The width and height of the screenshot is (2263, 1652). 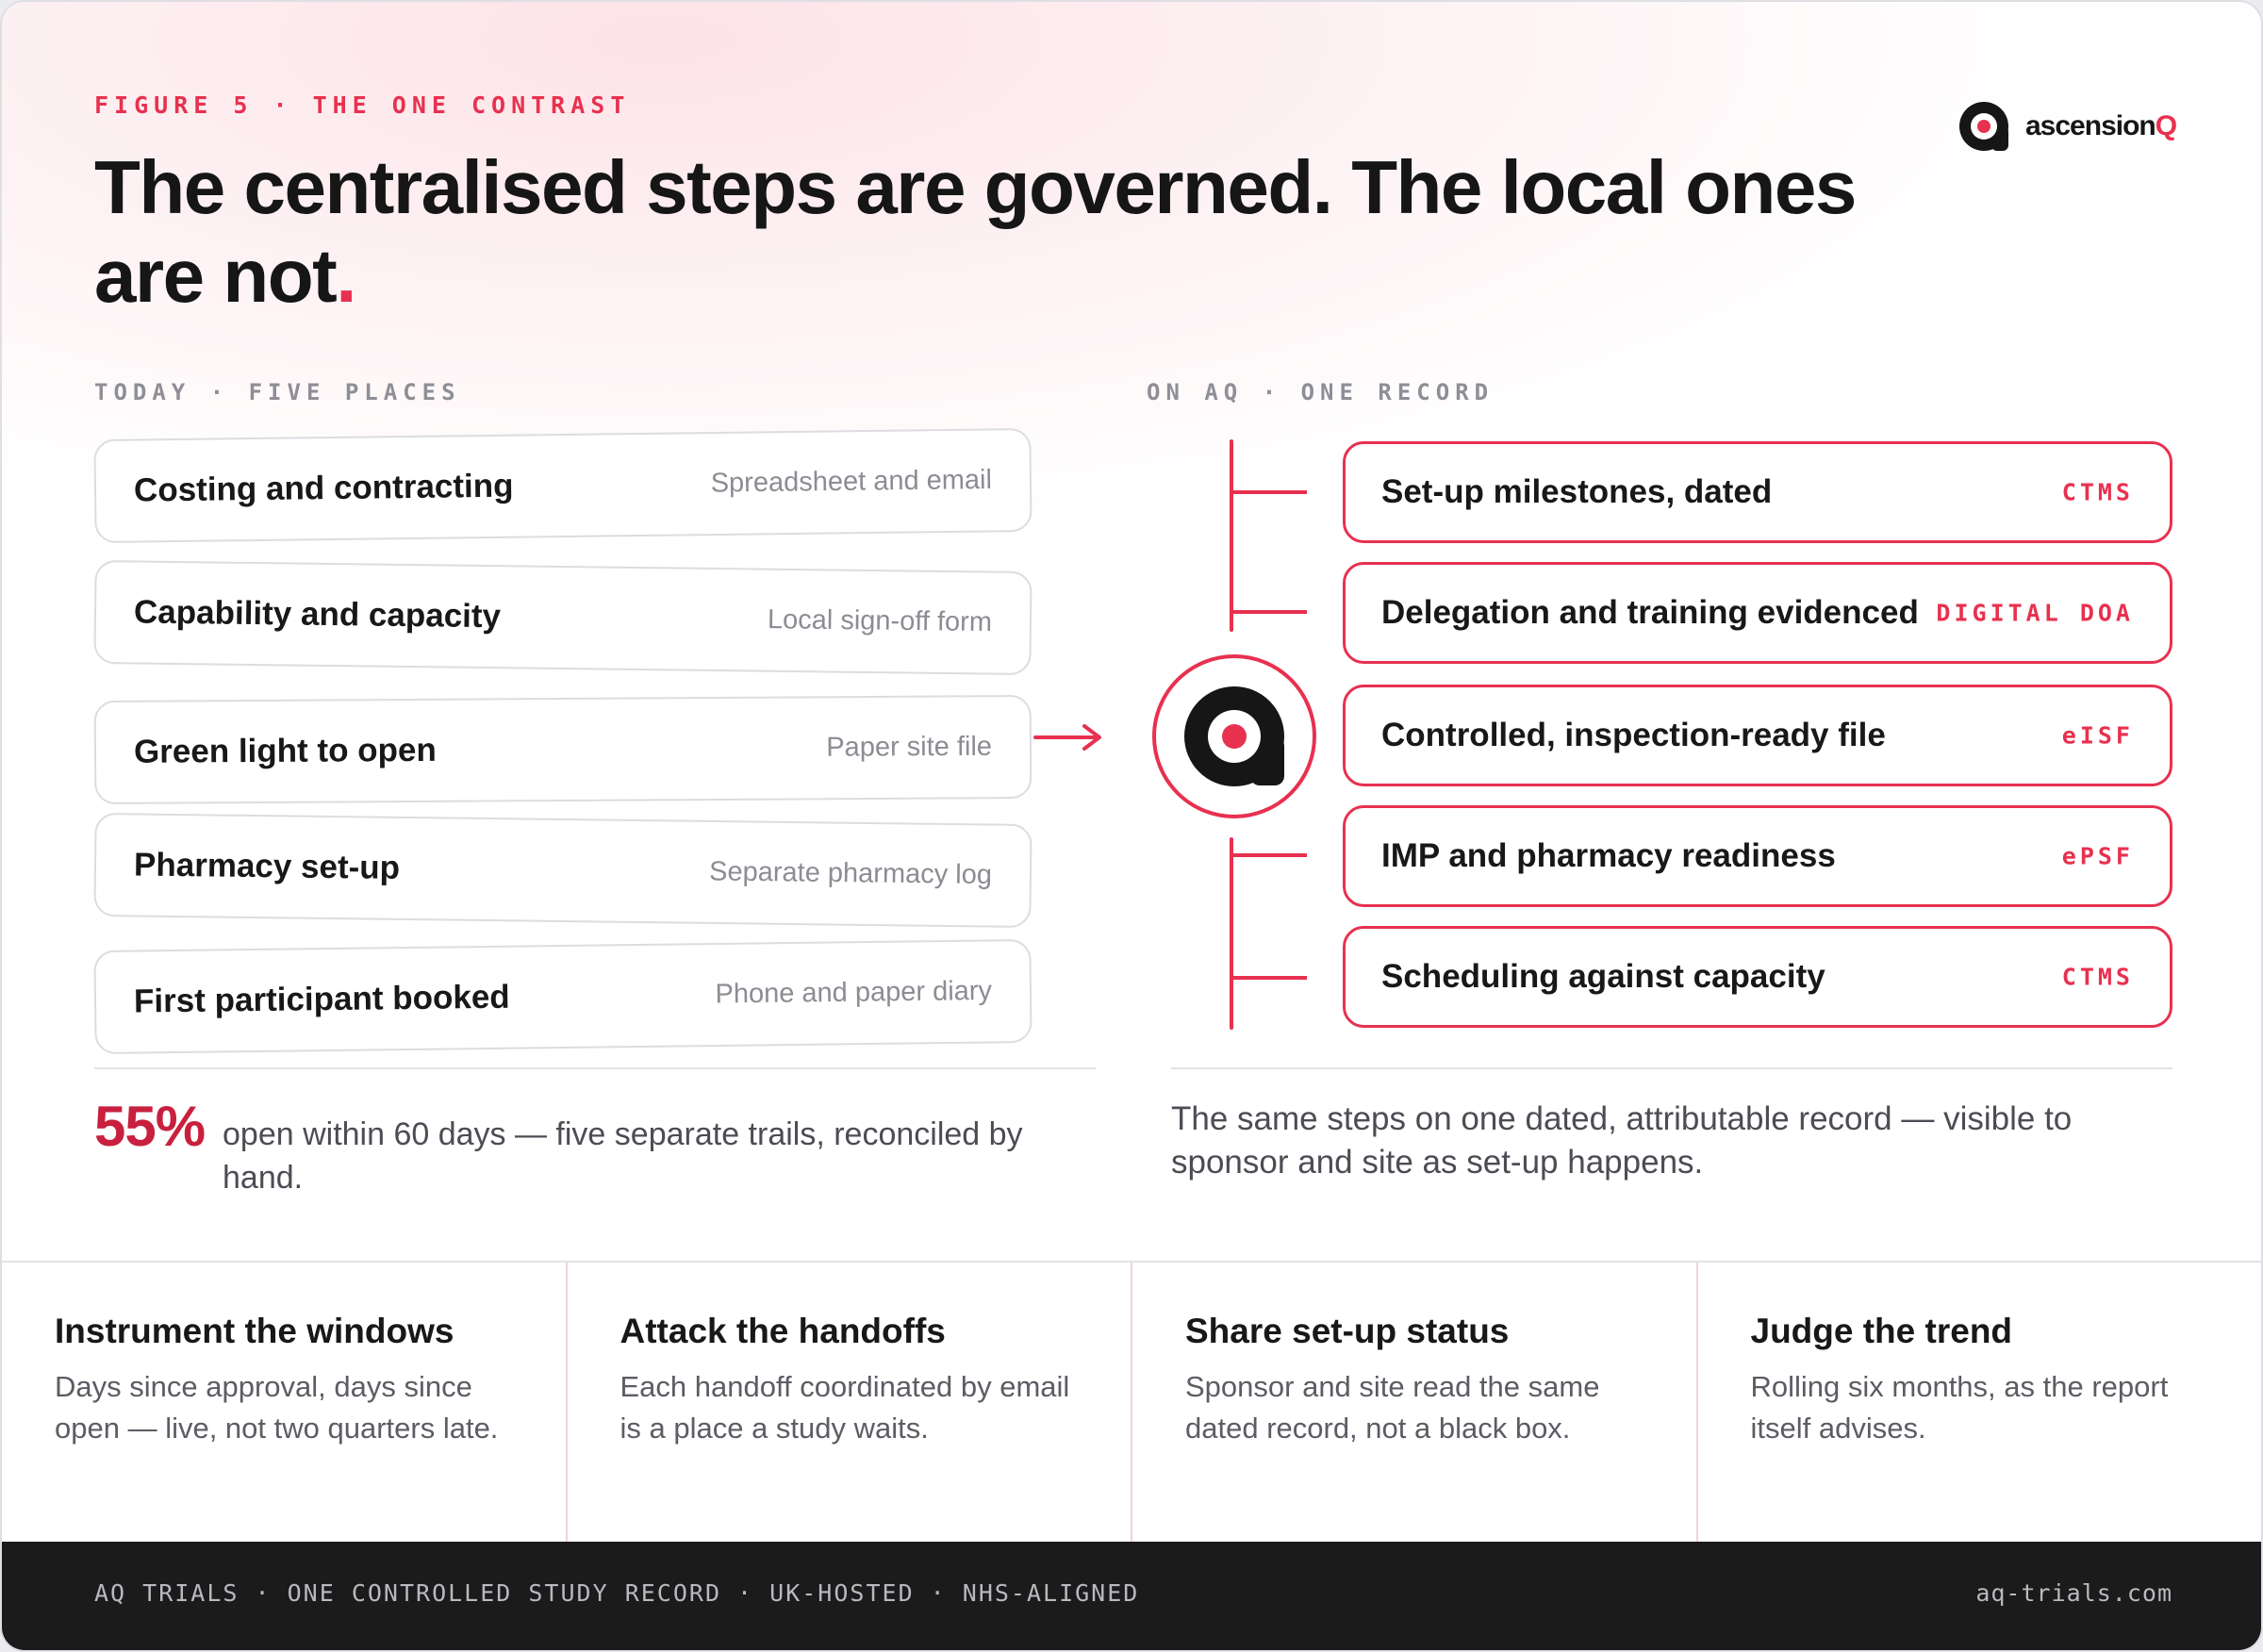 I want to click on today-step-source: Separate pharmacy log, so click(x=850, y=873).